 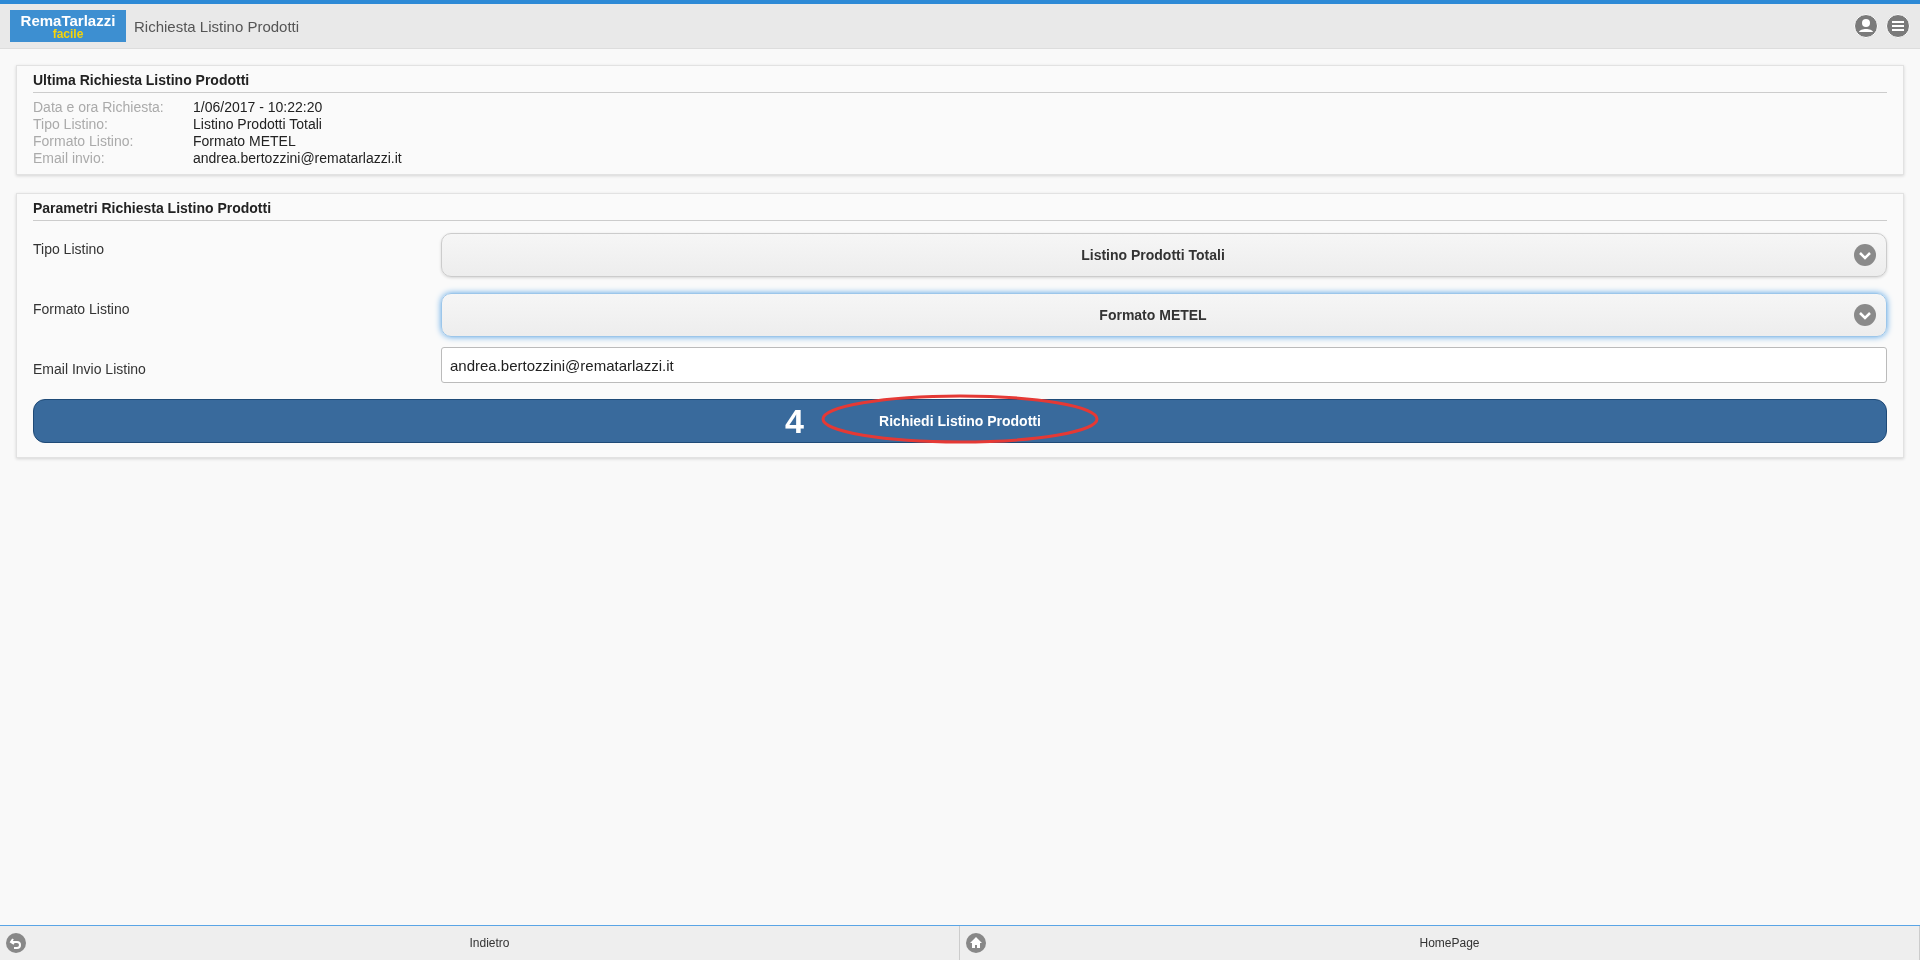 What do you see at coordinates (258, 124) in the screenshot?
I see `info-value: Listino Prodotti Totali` at bounding box center [258, 124].